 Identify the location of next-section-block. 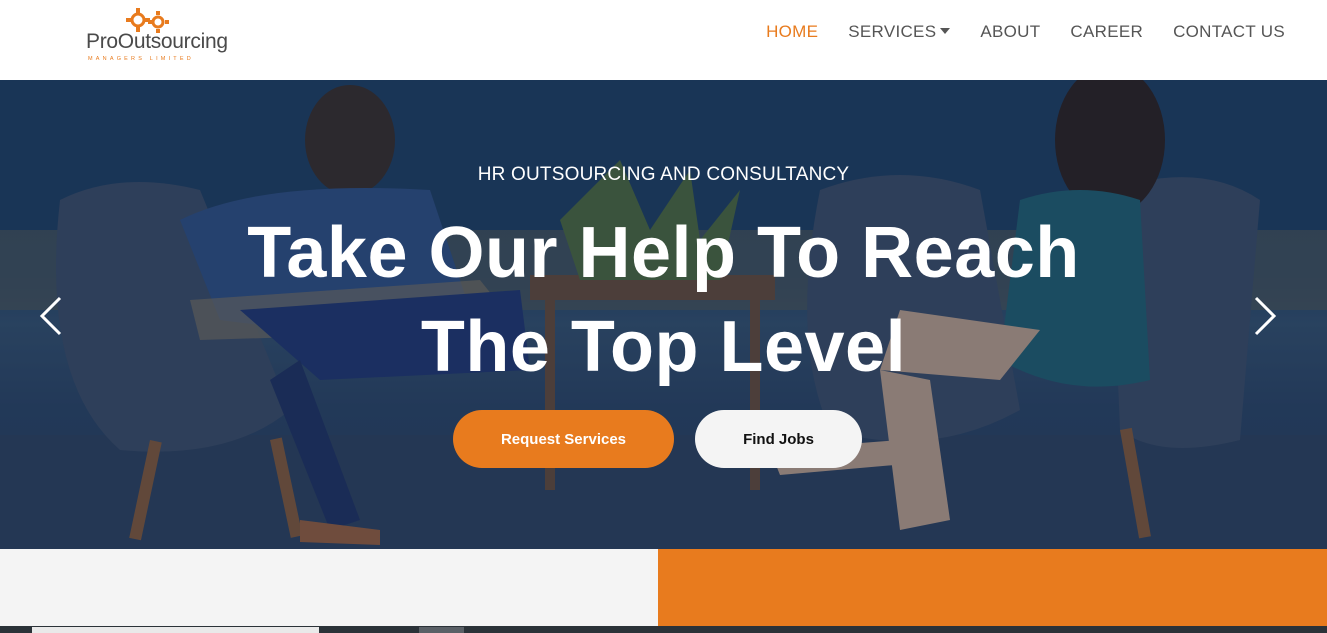
(441, 630).